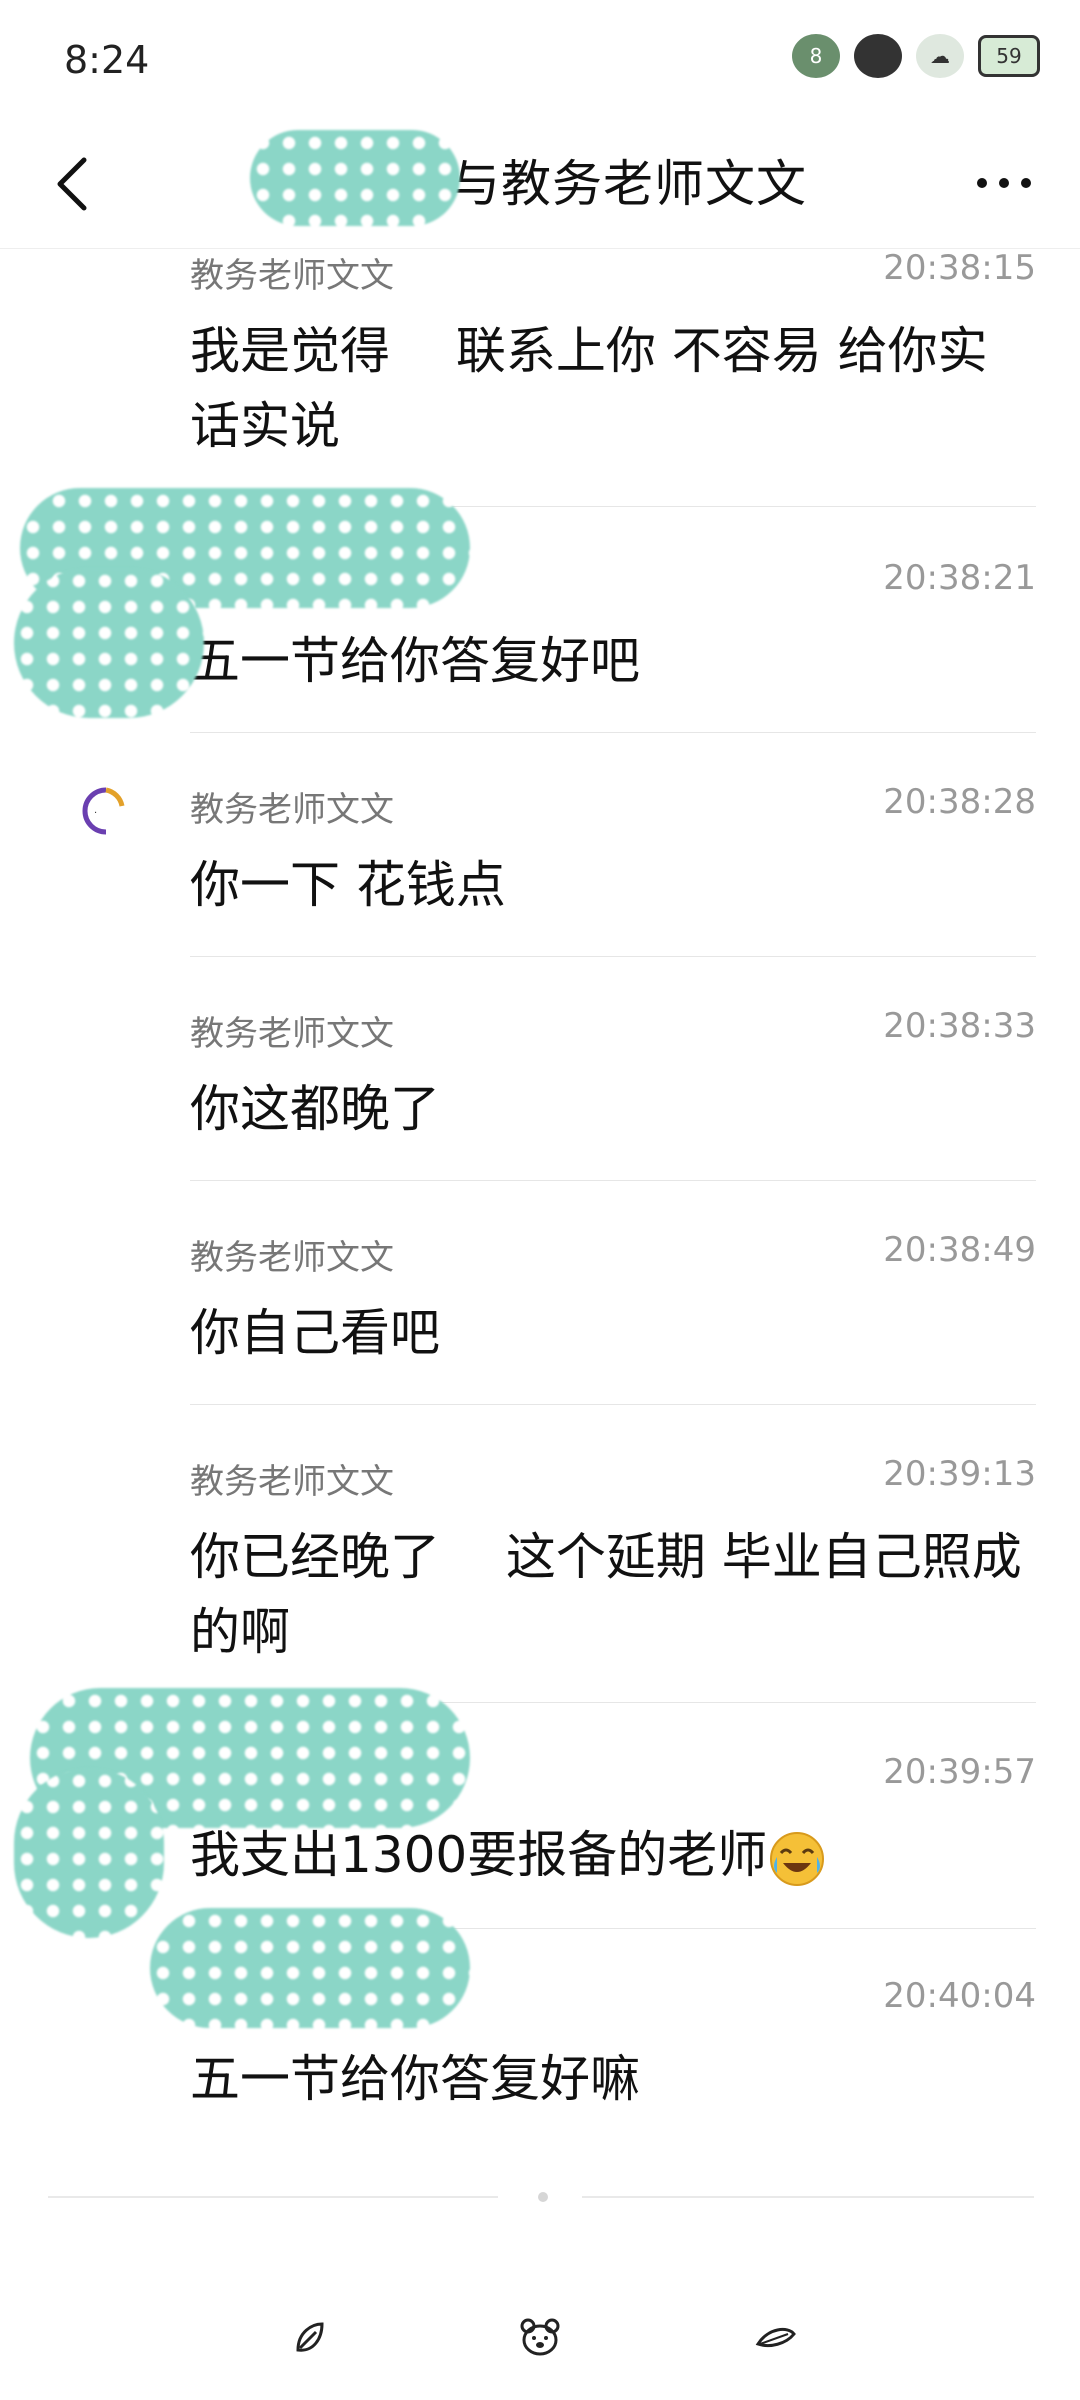  I want to click on more-button, so click(1004, 183).